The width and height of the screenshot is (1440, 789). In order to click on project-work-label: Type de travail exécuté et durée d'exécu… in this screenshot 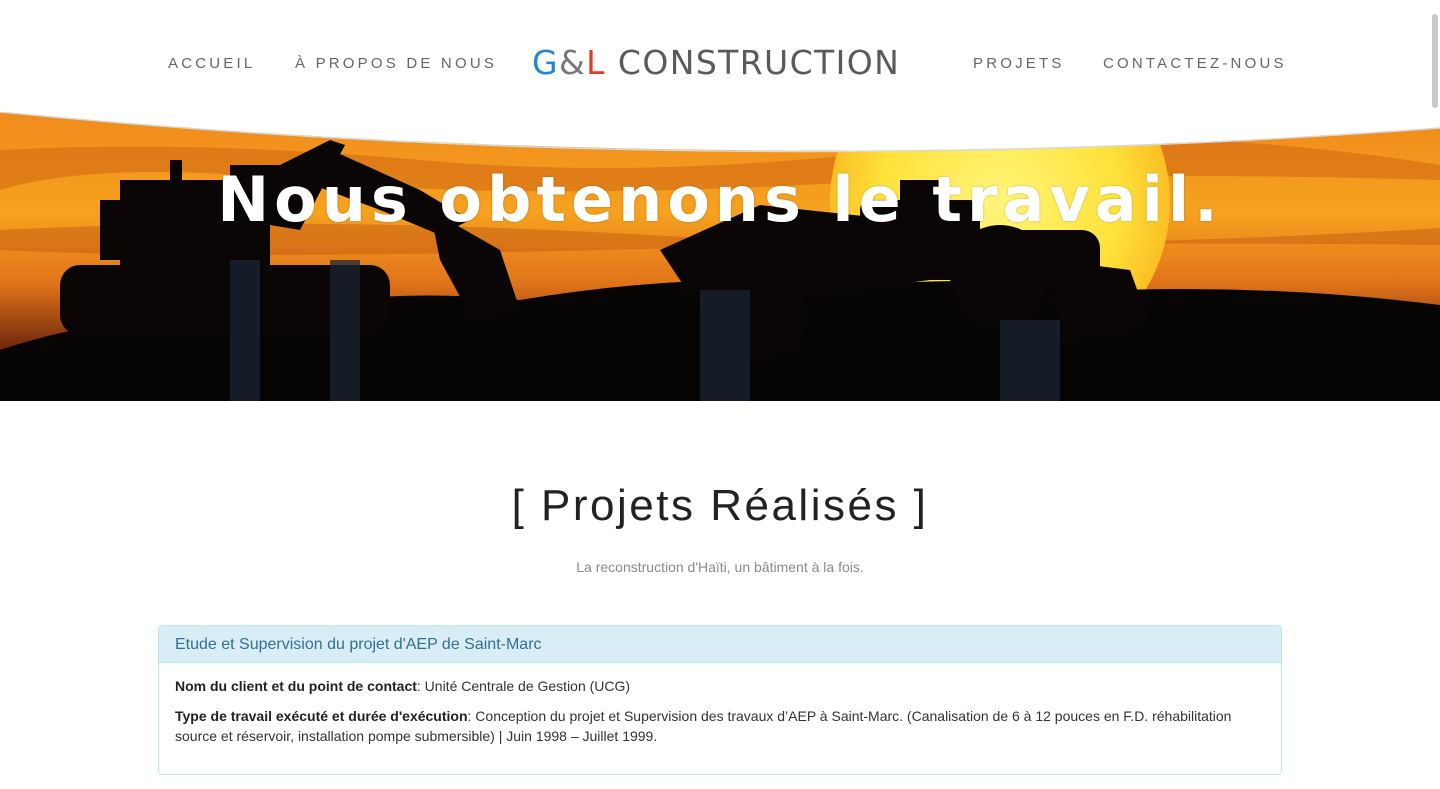, I will do `click(321, 716)`.